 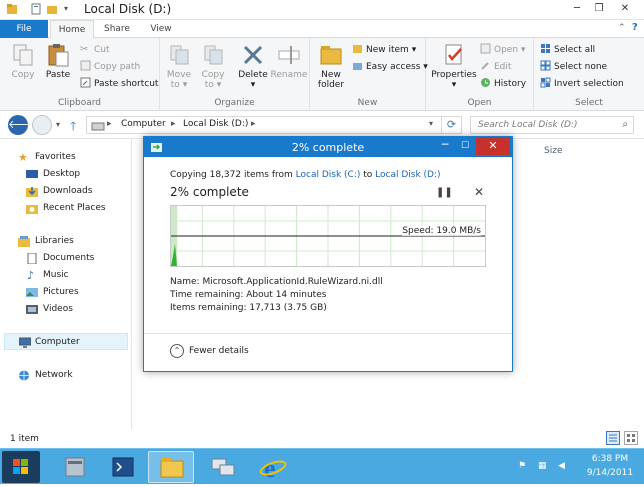 I want to click on recent-places-icon, so click(x=32, y=209).